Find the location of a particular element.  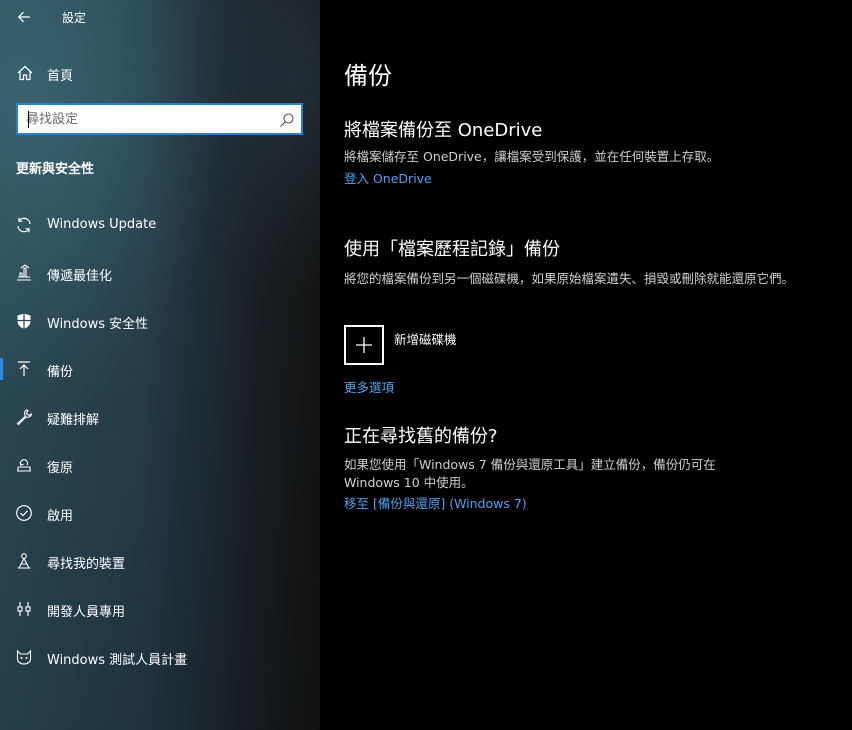

nav-label: Windows 測試人員計畫 is located at coordinates (117, 660).